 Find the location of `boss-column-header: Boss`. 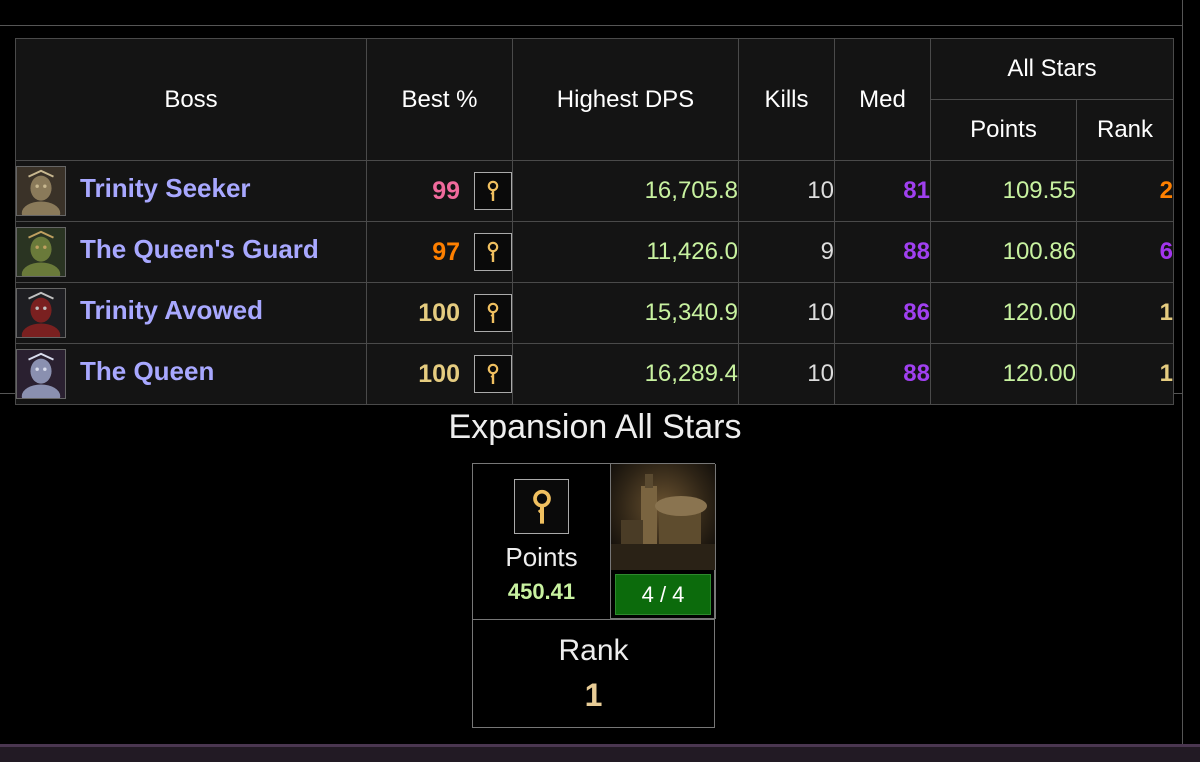

boss-column-header: Boss is located at coordinates (191, 99).